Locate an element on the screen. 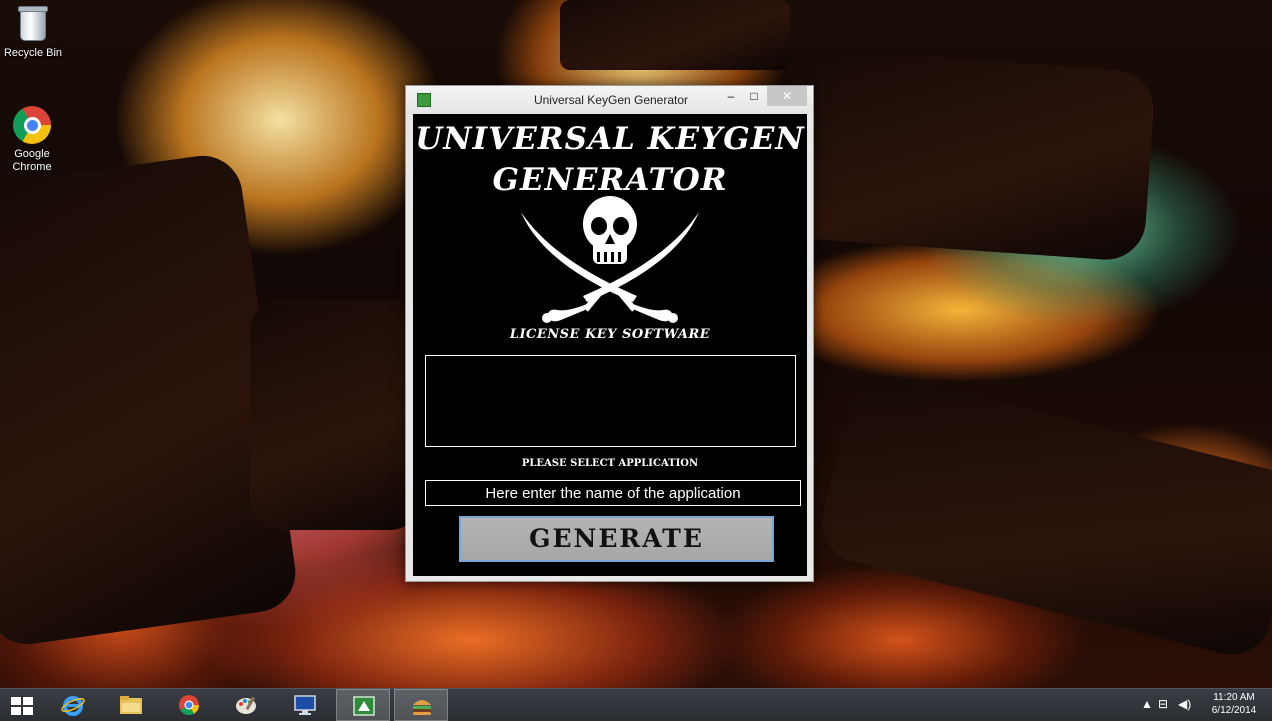 This screenshot has width=1272, height=721. burger-icon is located at coordinates (422, 707).